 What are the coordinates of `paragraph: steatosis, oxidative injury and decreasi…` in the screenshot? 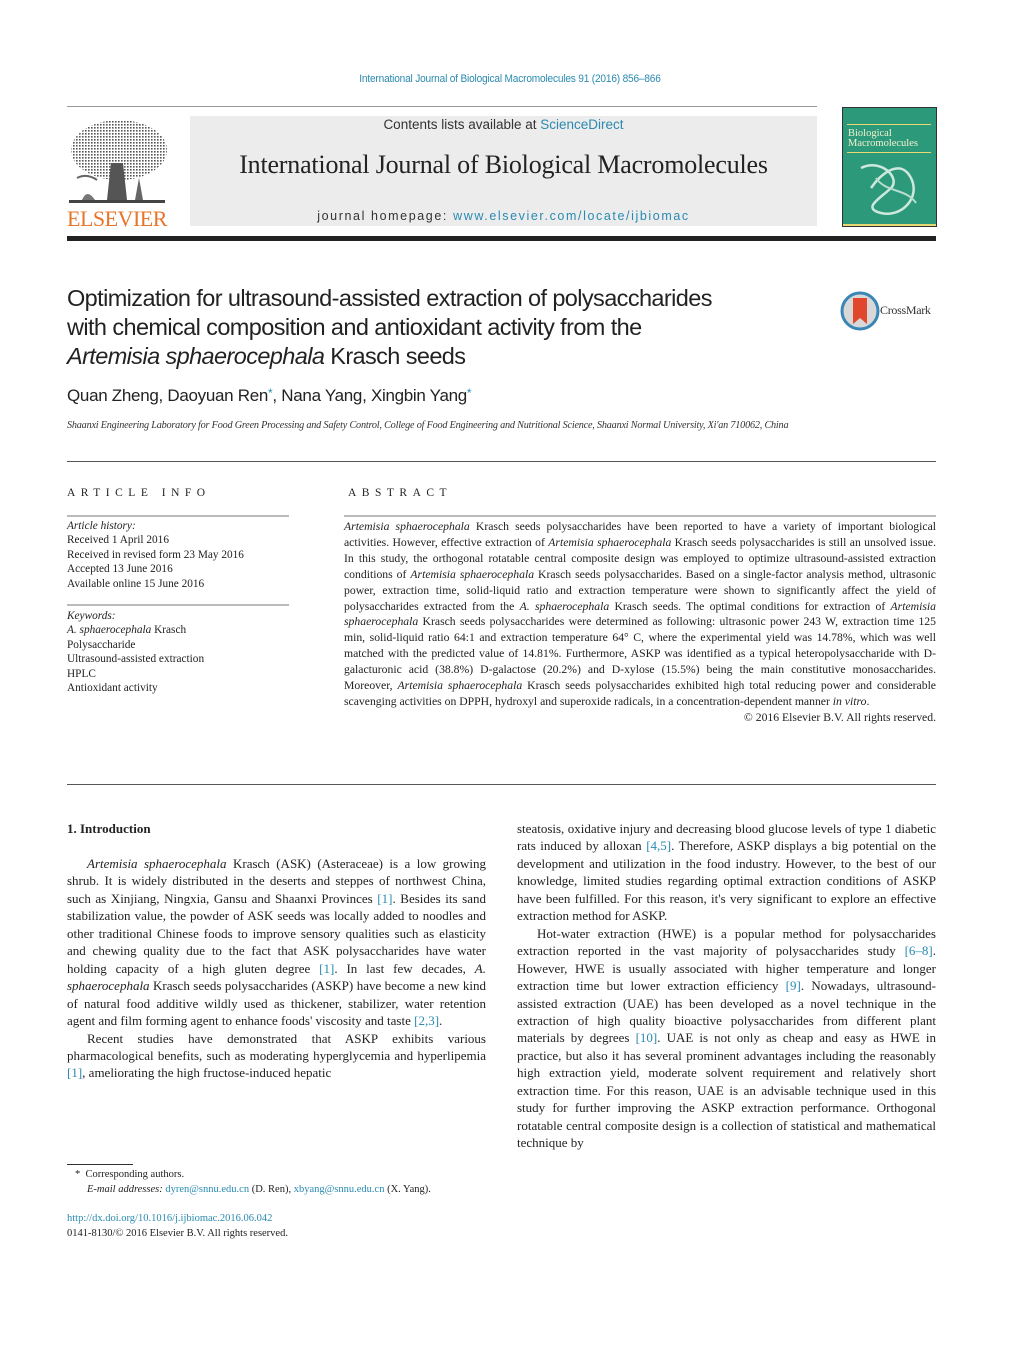 It's located at (726, 872).